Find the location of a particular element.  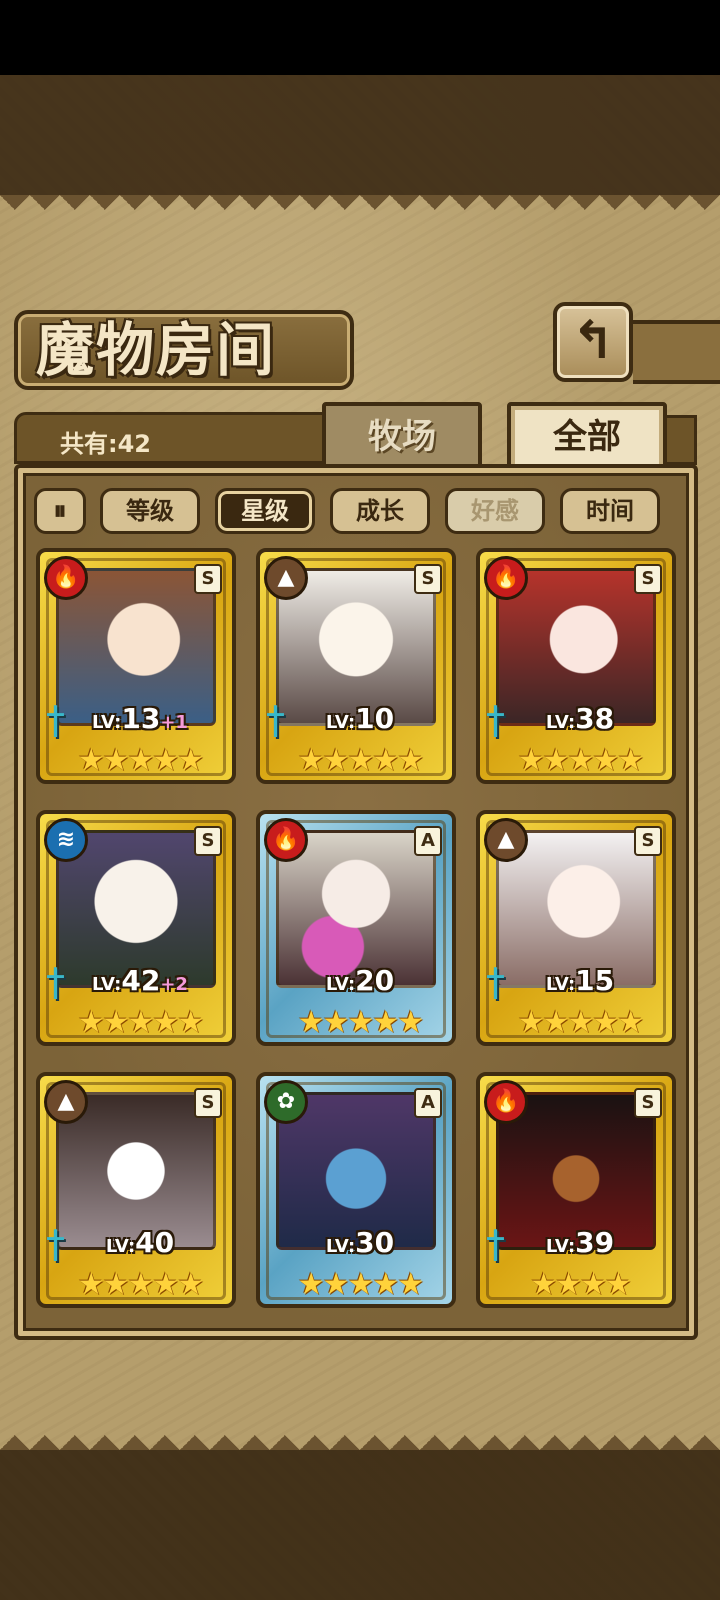

status-bar is located at coordinates (360, 37).